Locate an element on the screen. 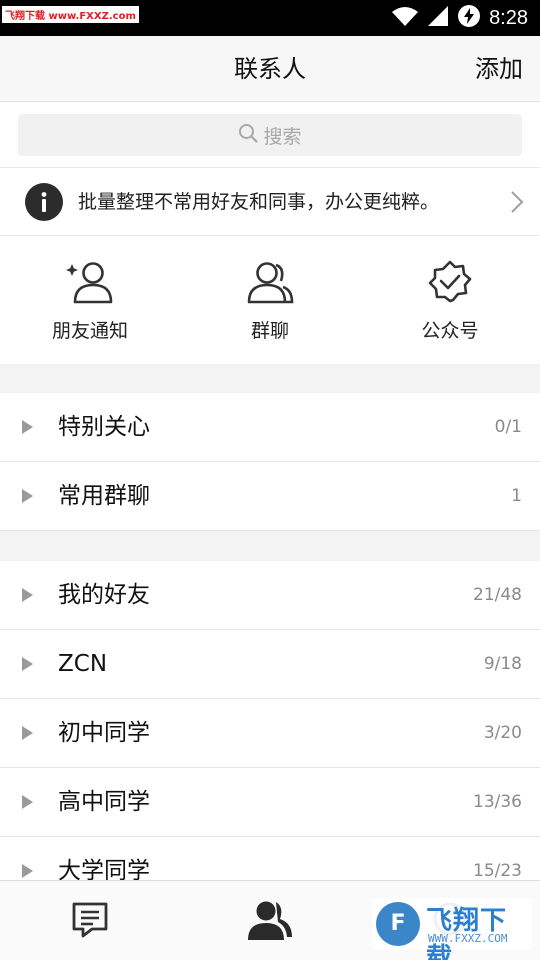  group-name: 常用群聊 is located at coordinates (104, 496).